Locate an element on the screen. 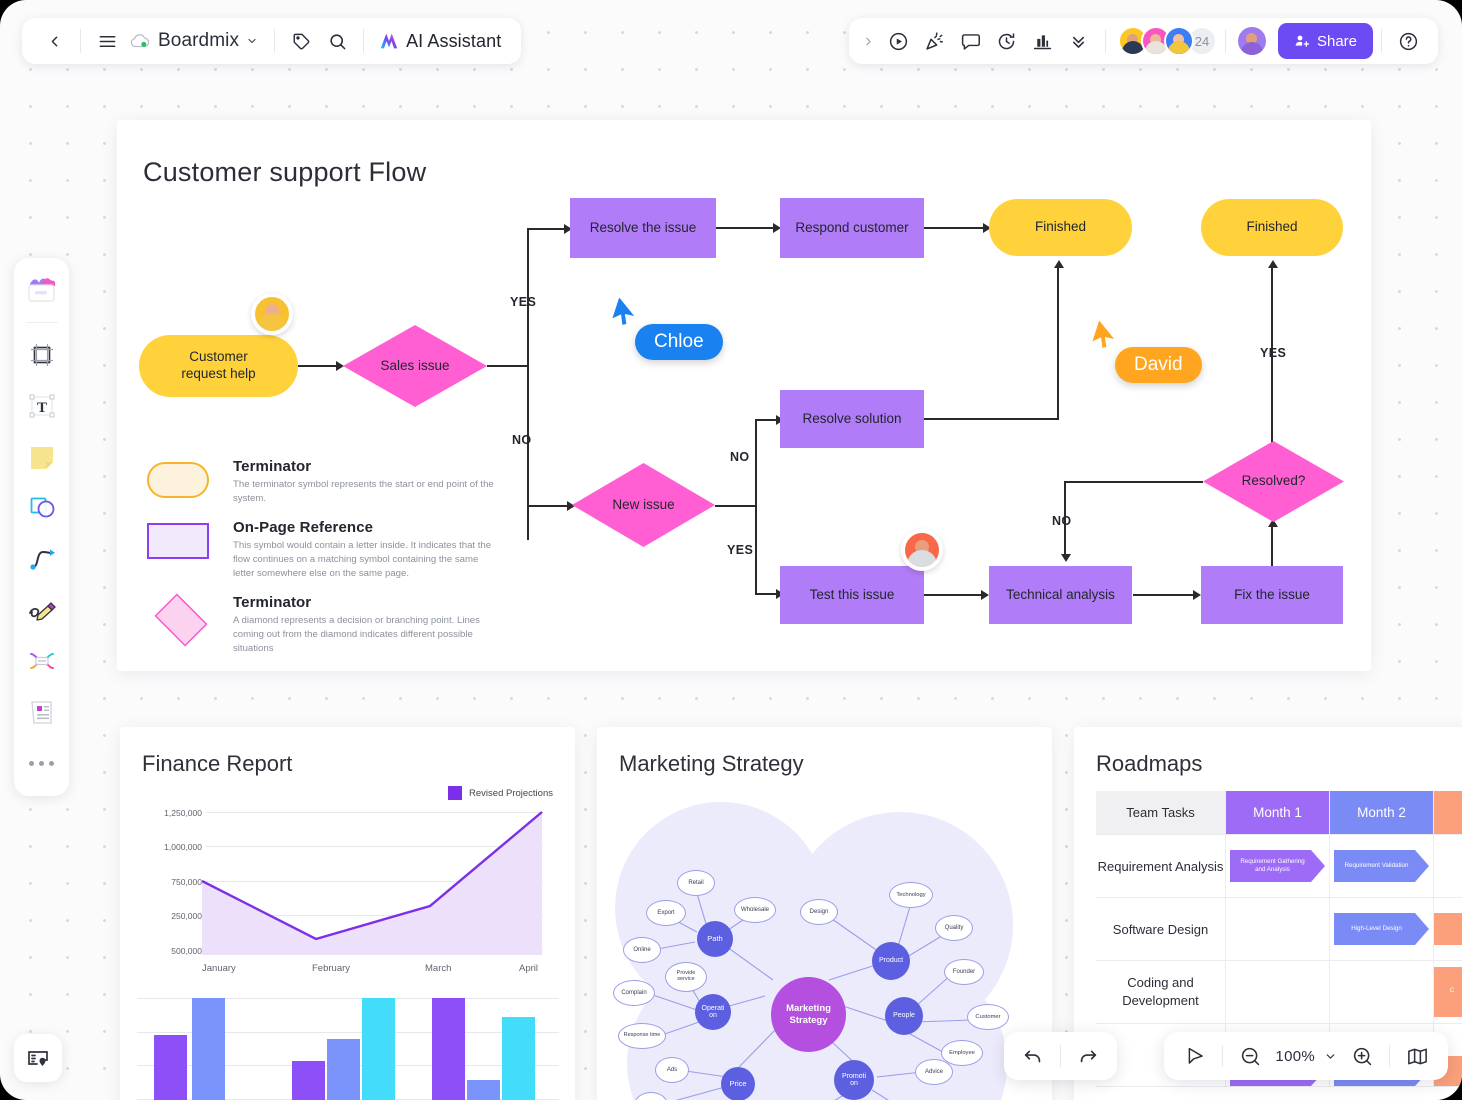 The height and width of the screenshot is (1100, 1462). search-icon is located at coordinates (337, 41).